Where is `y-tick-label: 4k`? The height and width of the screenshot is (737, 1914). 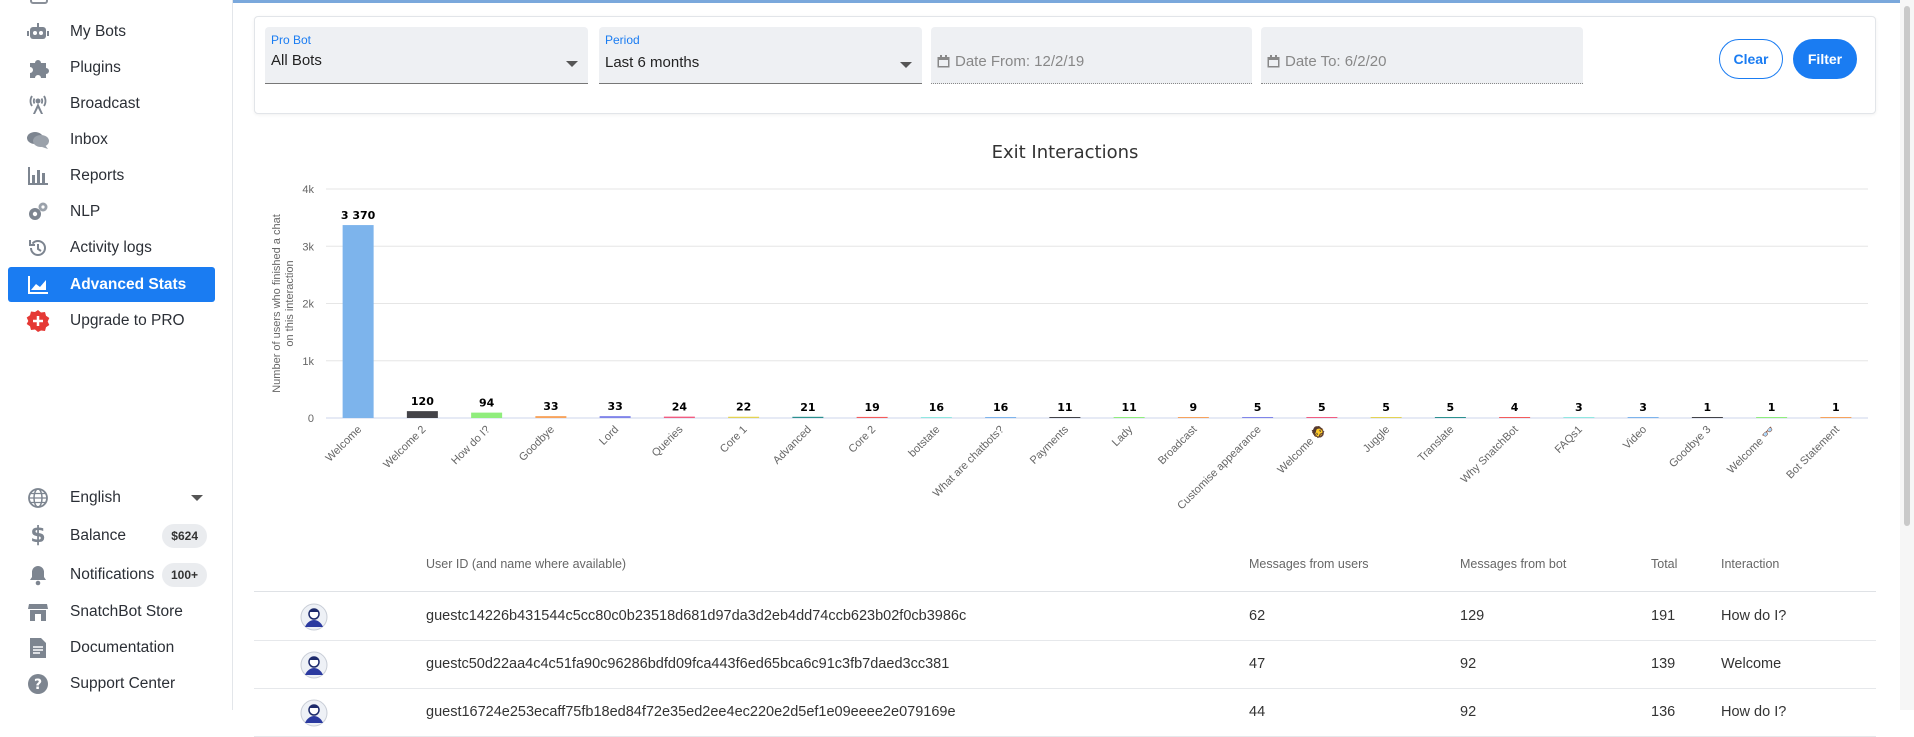 y-tick-label: 4k is located at coordinates (308, 190).